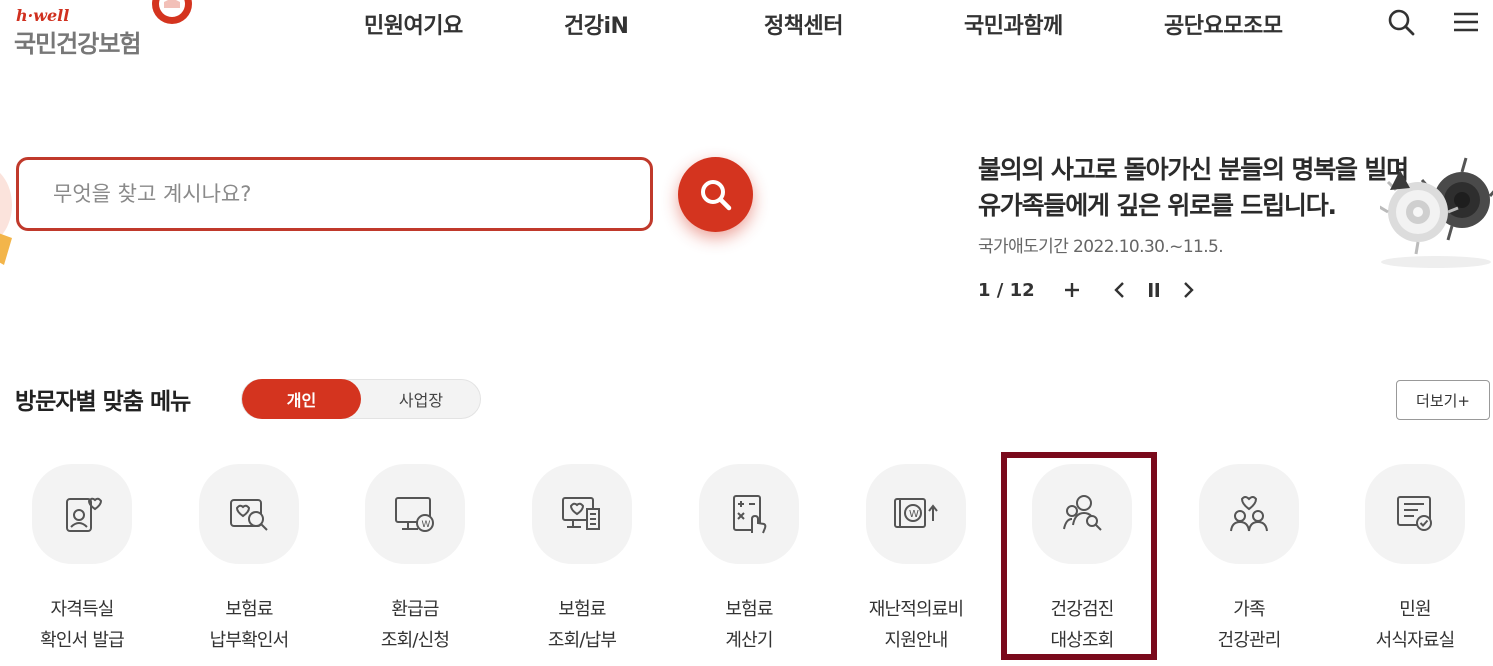 This screenshot has width=1493, height=666. What do you see at coordinates (1415, 640) in the screenshot?
I see `menu-label-line2: 서식자료실` at bounding box center [1415, 640].